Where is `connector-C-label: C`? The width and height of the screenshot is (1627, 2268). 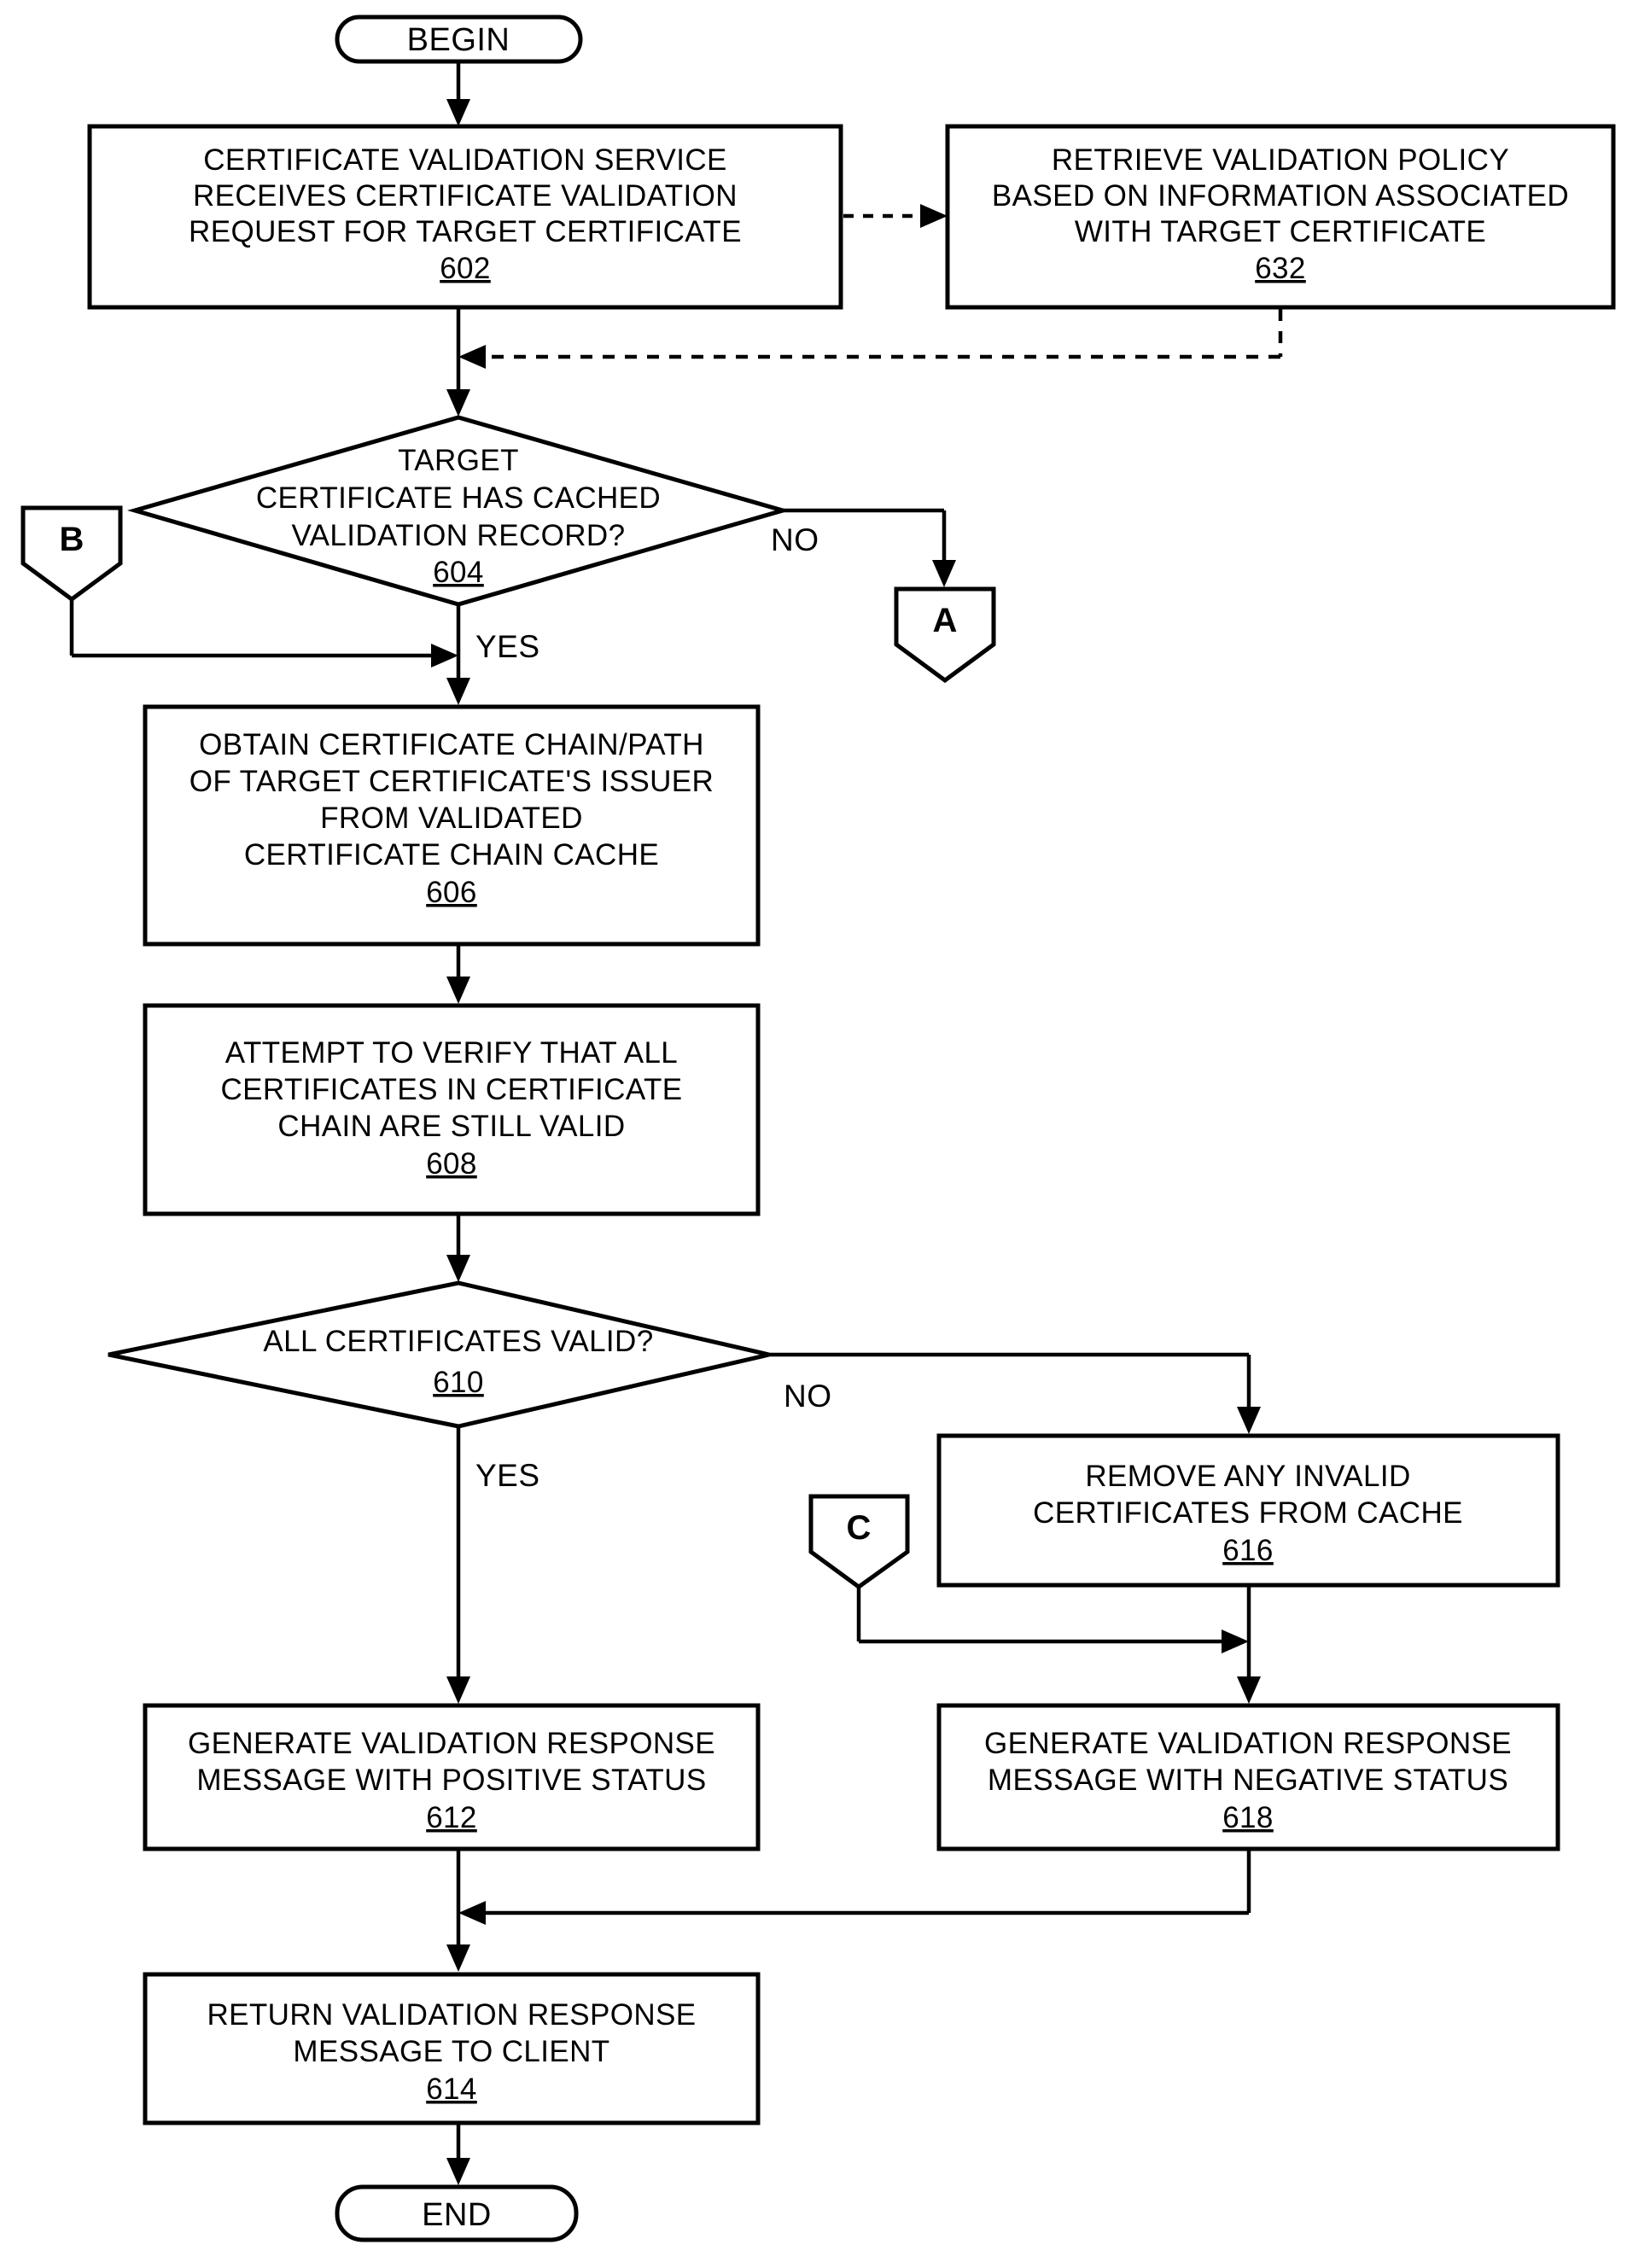 connector-C-label: C is located at coordinates (859, 1528).